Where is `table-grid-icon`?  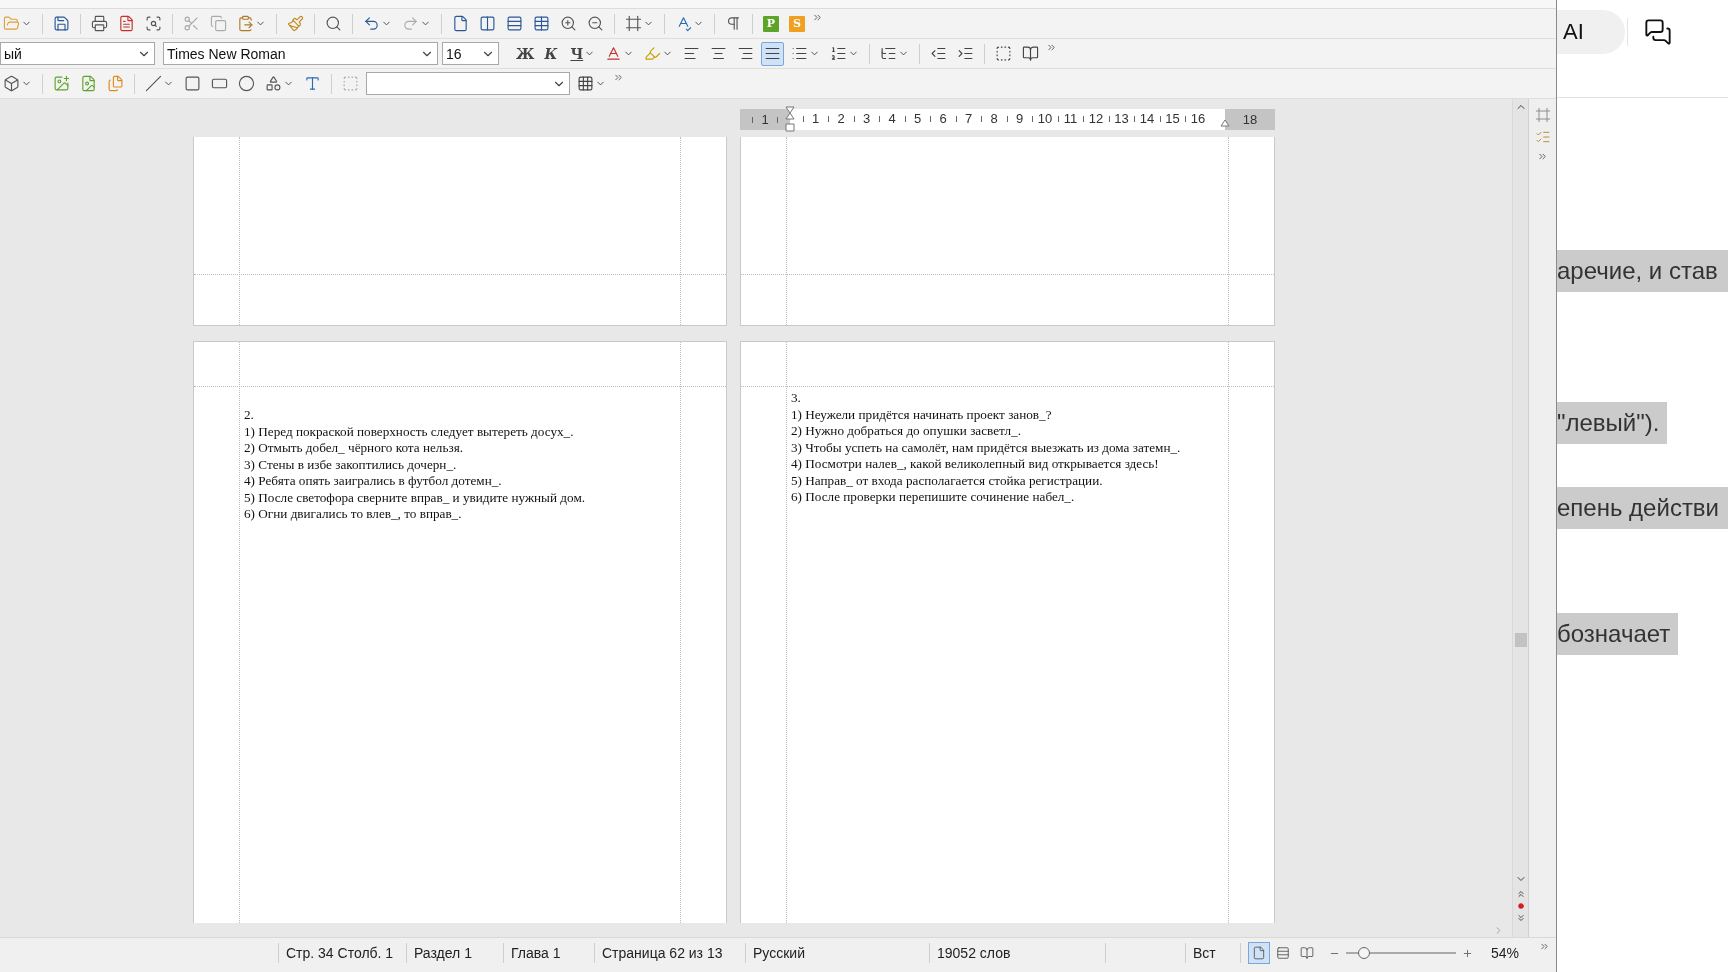
table-grid-icon is located at coordinates (585, 83).